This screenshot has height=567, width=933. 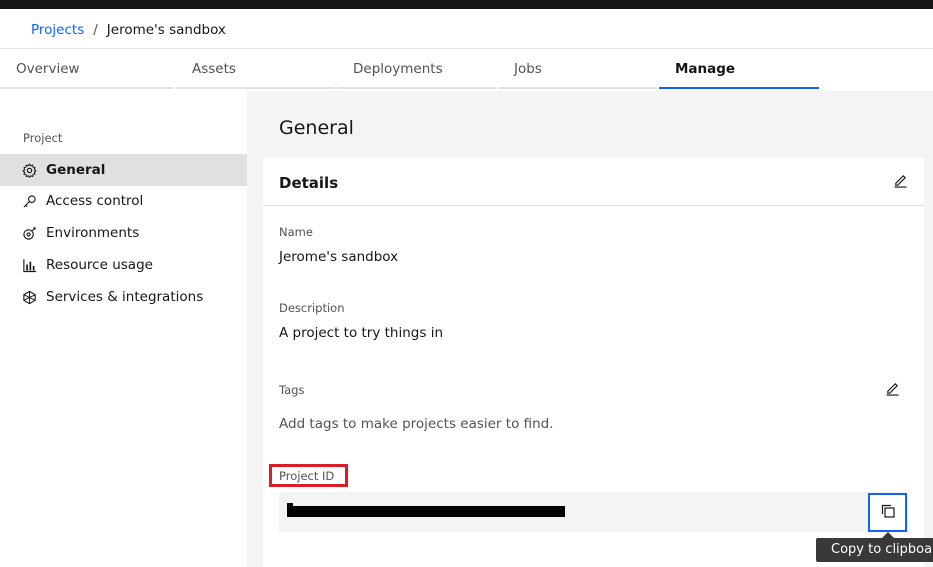 I want to click on tags-label: Tags, so click(x=292, y=390).